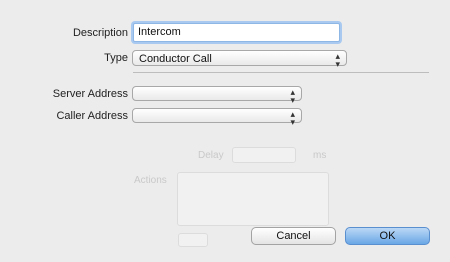 Image resolution: width=450 pixels, height=262 pixels. What do you see at coordinates (281, 72) in the screenshot?
I see `section-divider` at bounding box center [281, 72].